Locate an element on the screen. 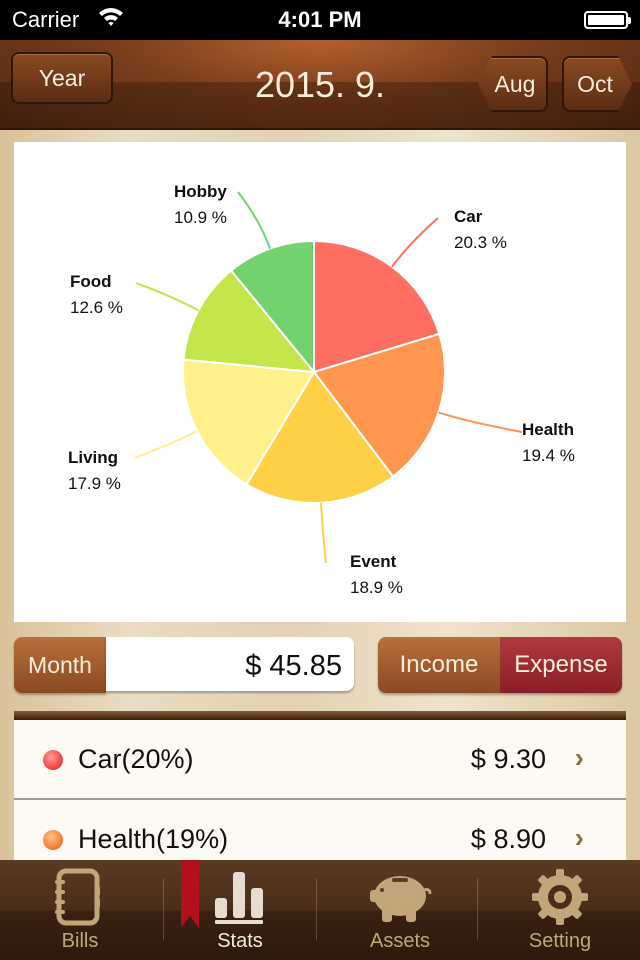  leader-line-hobby is located at coordinates (254, 220).